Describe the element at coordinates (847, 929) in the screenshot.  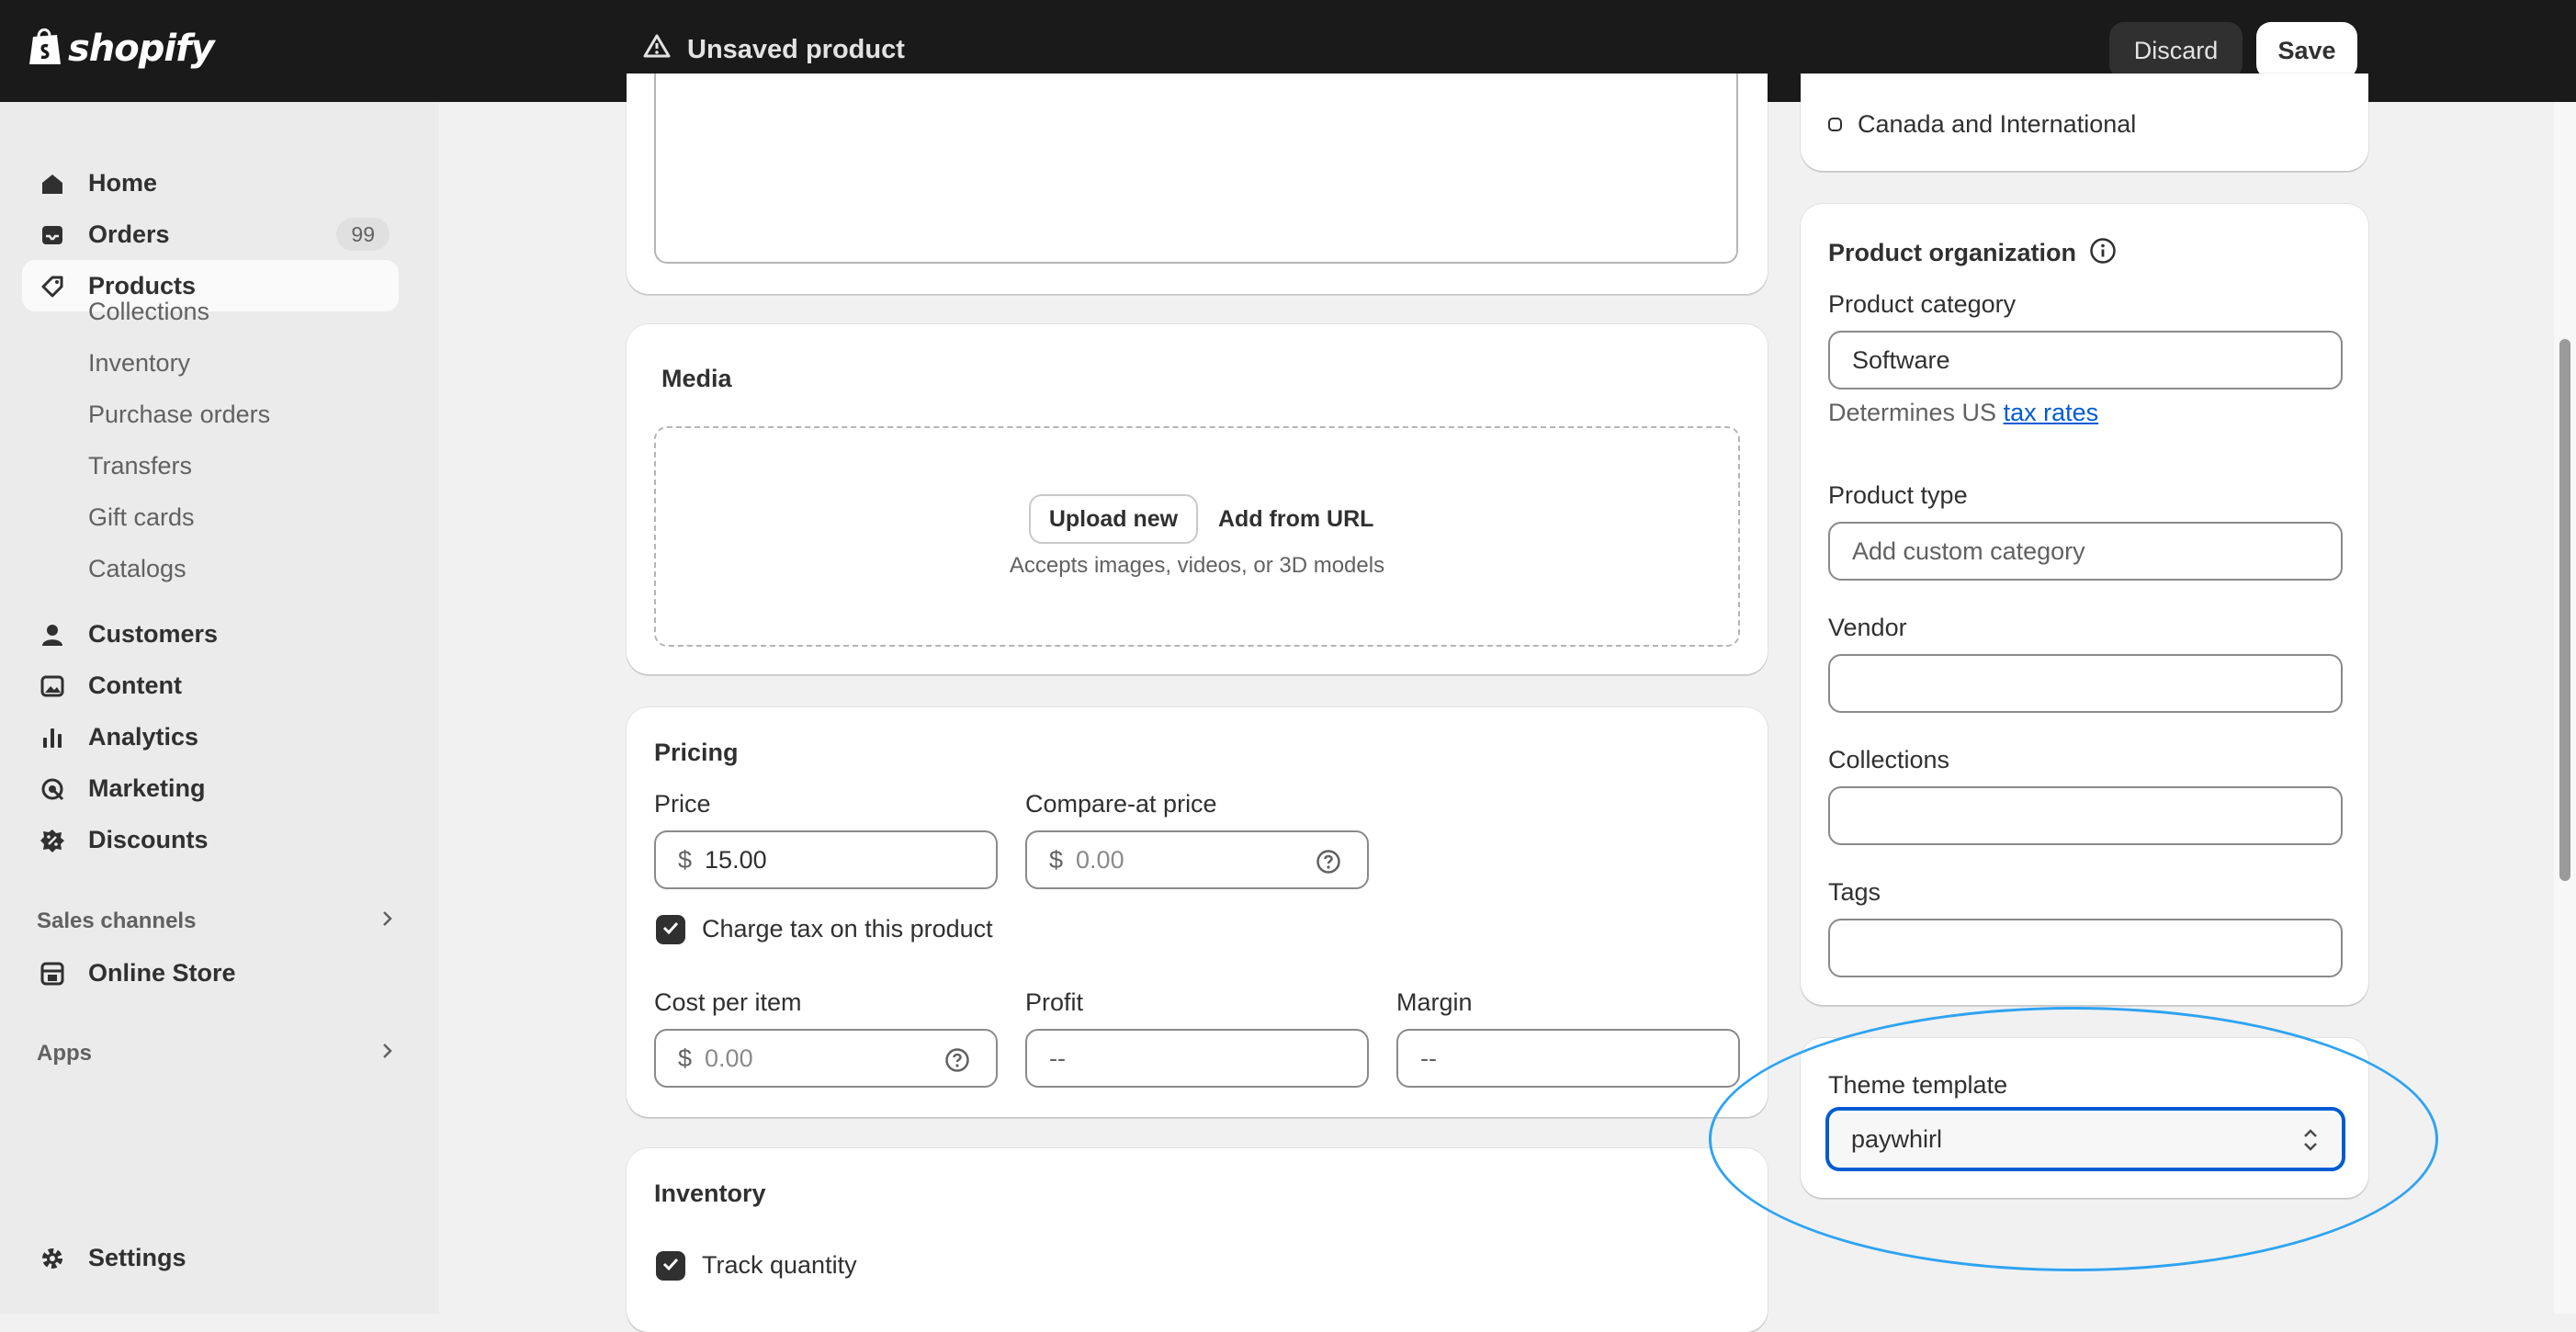
I see `charge-tax-label: Charge tax on this product` at that location.